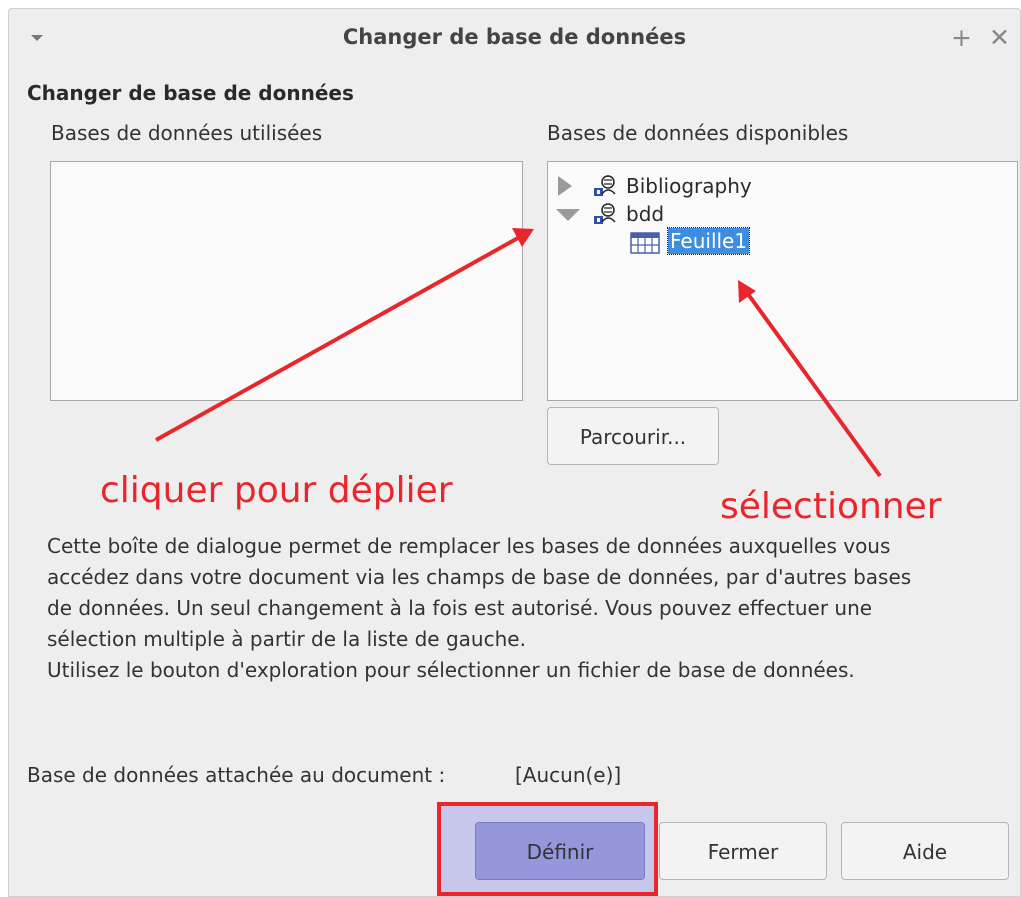  Describe the element at coordinates (187, 133) in the screenshot. I see `used-databases-label: Bases de données utilisées` at that location.